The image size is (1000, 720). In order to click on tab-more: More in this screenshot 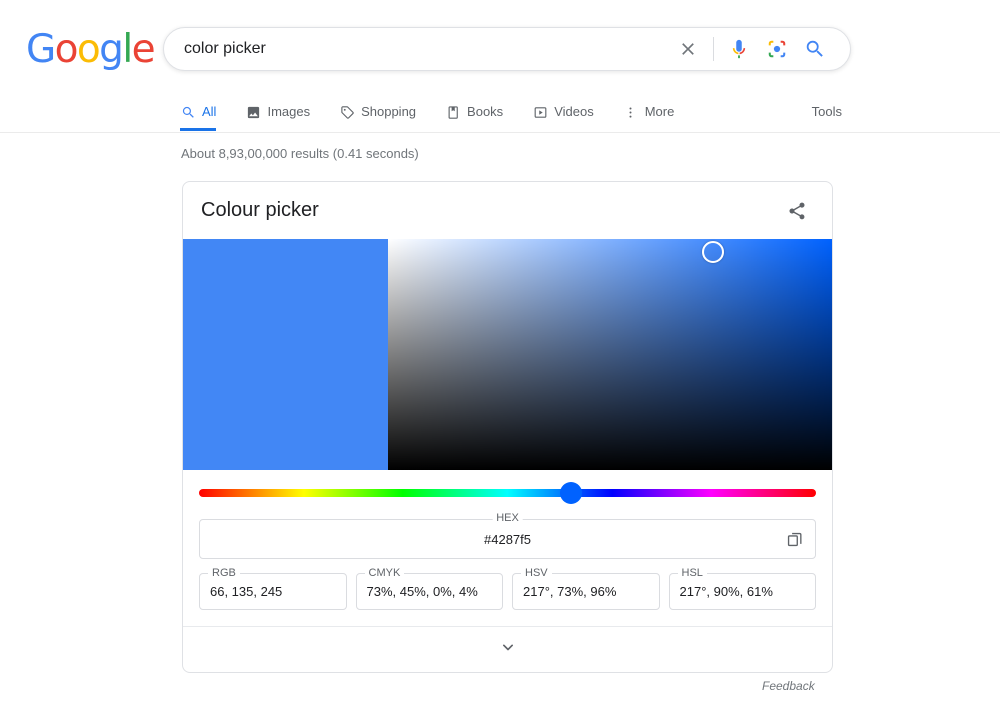, I will do `click(655, 112)`.